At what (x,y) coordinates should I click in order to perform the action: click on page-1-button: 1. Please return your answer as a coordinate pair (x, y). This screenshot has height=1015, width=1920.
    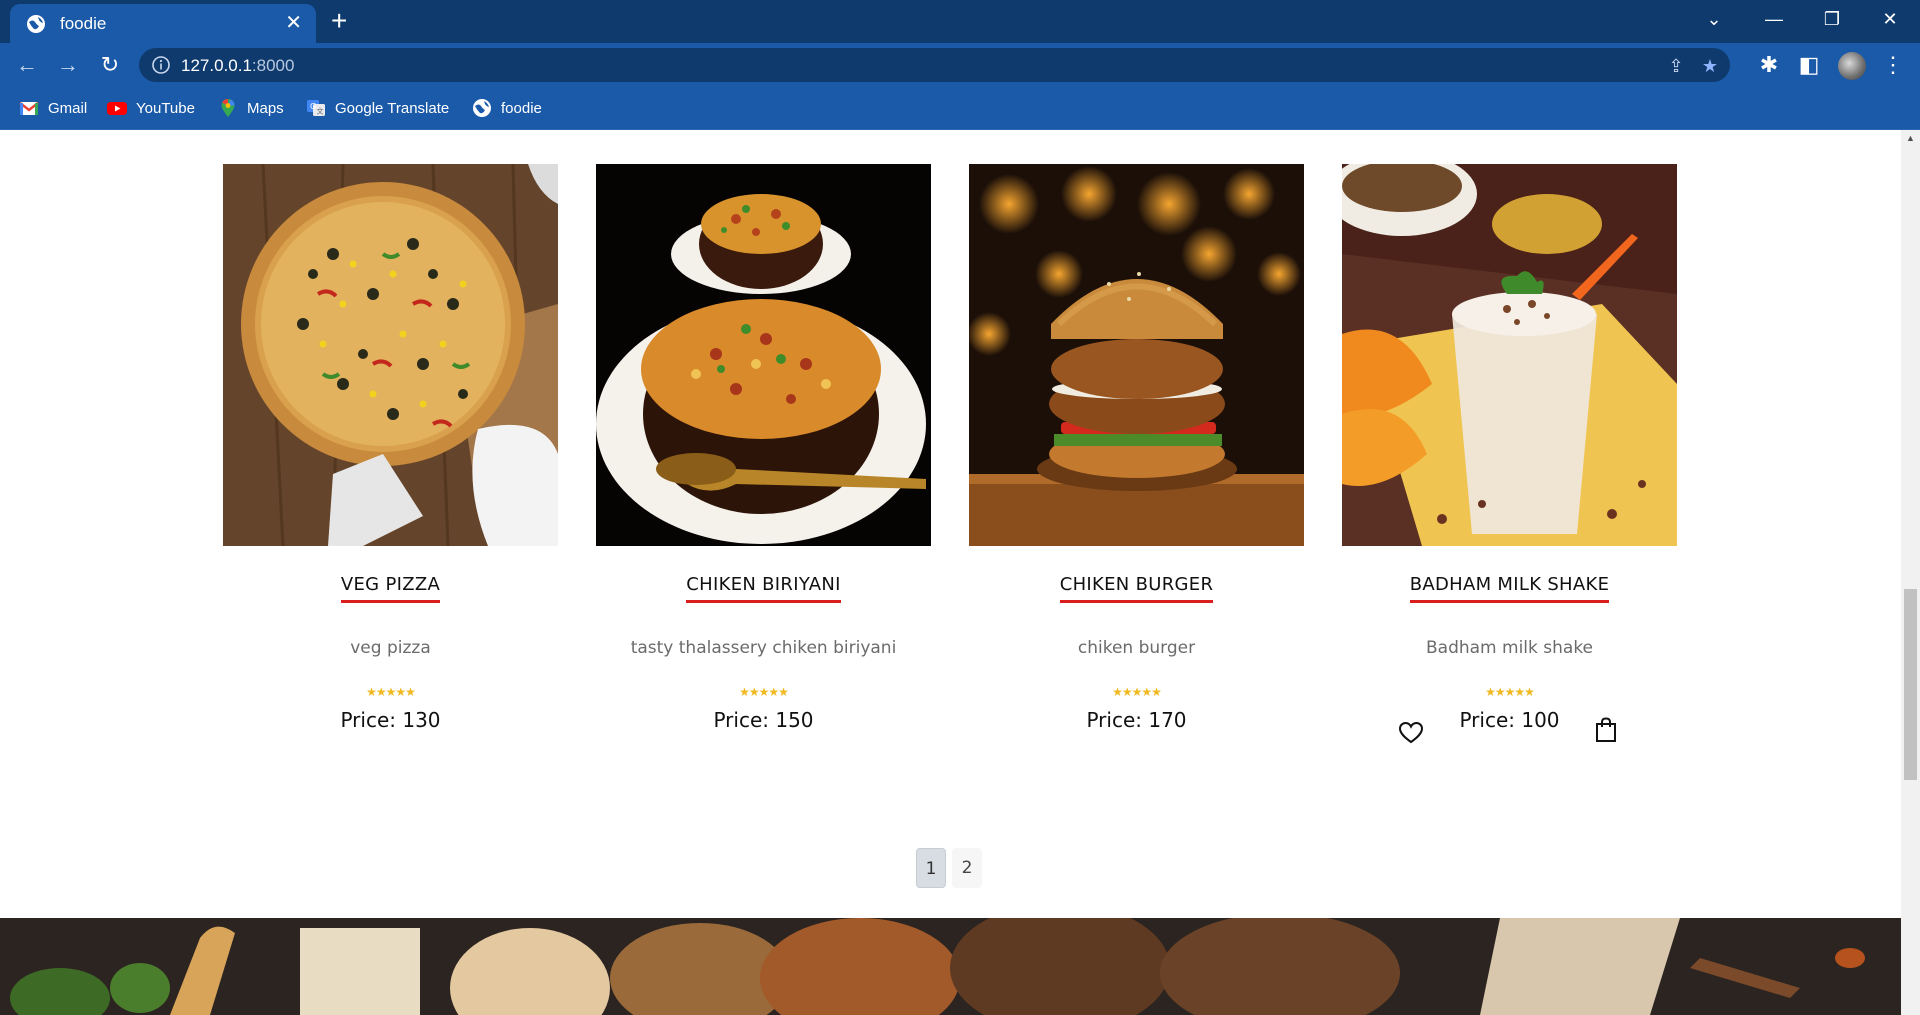
    Looking at the image, I should click on (931, 868).